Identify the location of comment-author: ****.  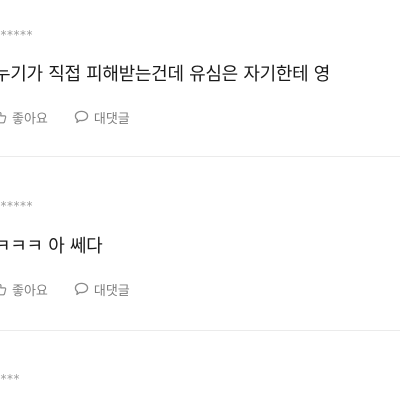
(10, 379).